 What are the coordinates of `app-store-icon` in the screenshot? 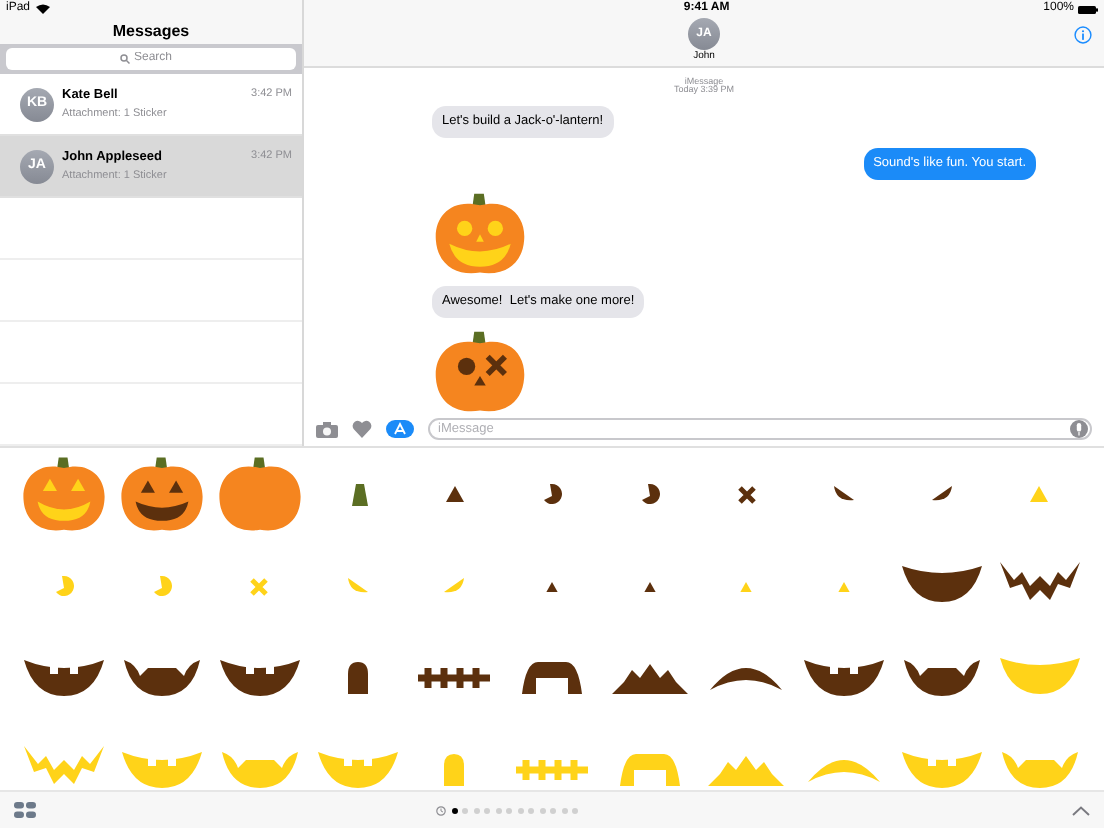 It's located at (400, 429).